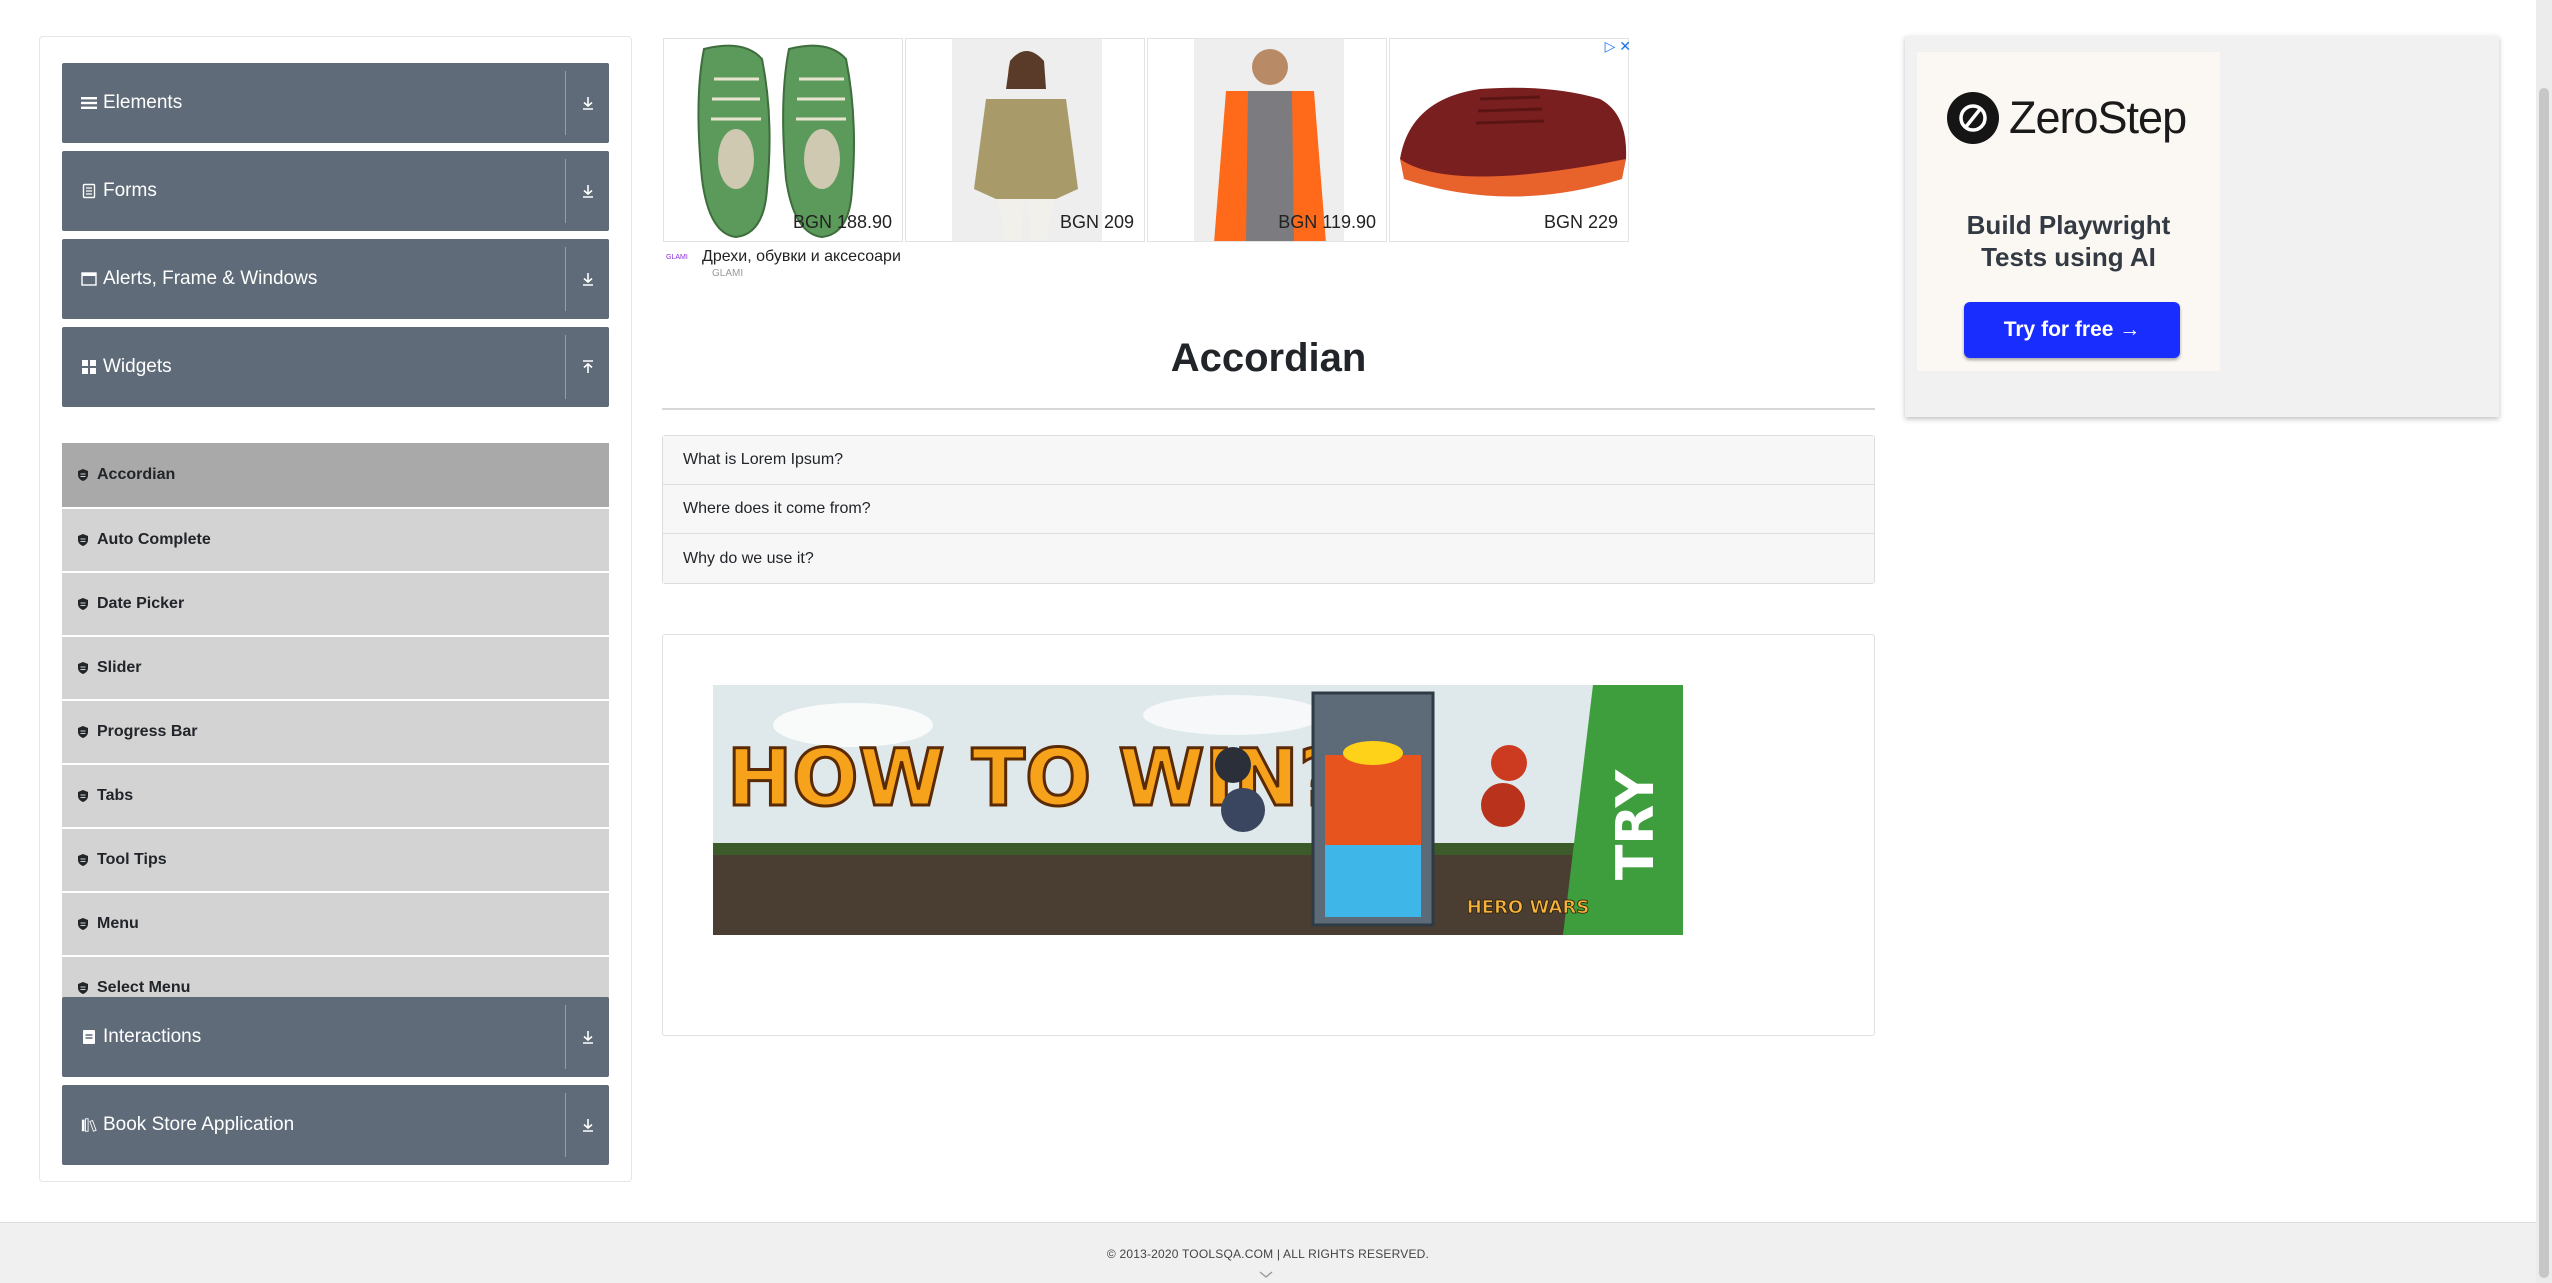  What do you see at coordinates (210, 278) in the screenshot?
I see `group-label: Alerts, Frame & Windows` at bounding box center [210, 278].